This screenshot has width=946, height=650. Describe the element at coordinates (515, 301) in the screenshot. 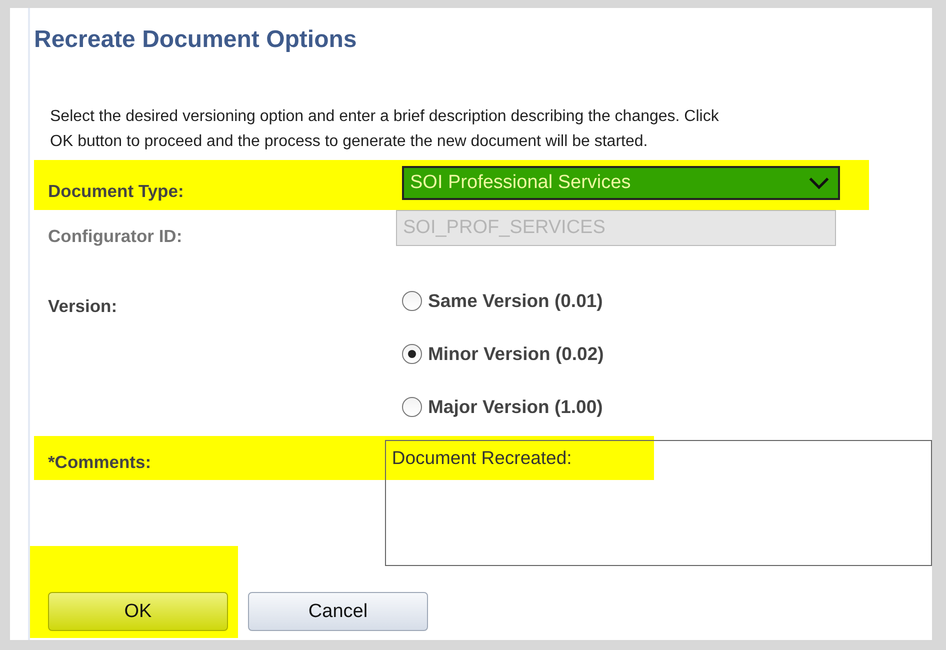

I see `radio-label: Same Version (0.01)` at that location.